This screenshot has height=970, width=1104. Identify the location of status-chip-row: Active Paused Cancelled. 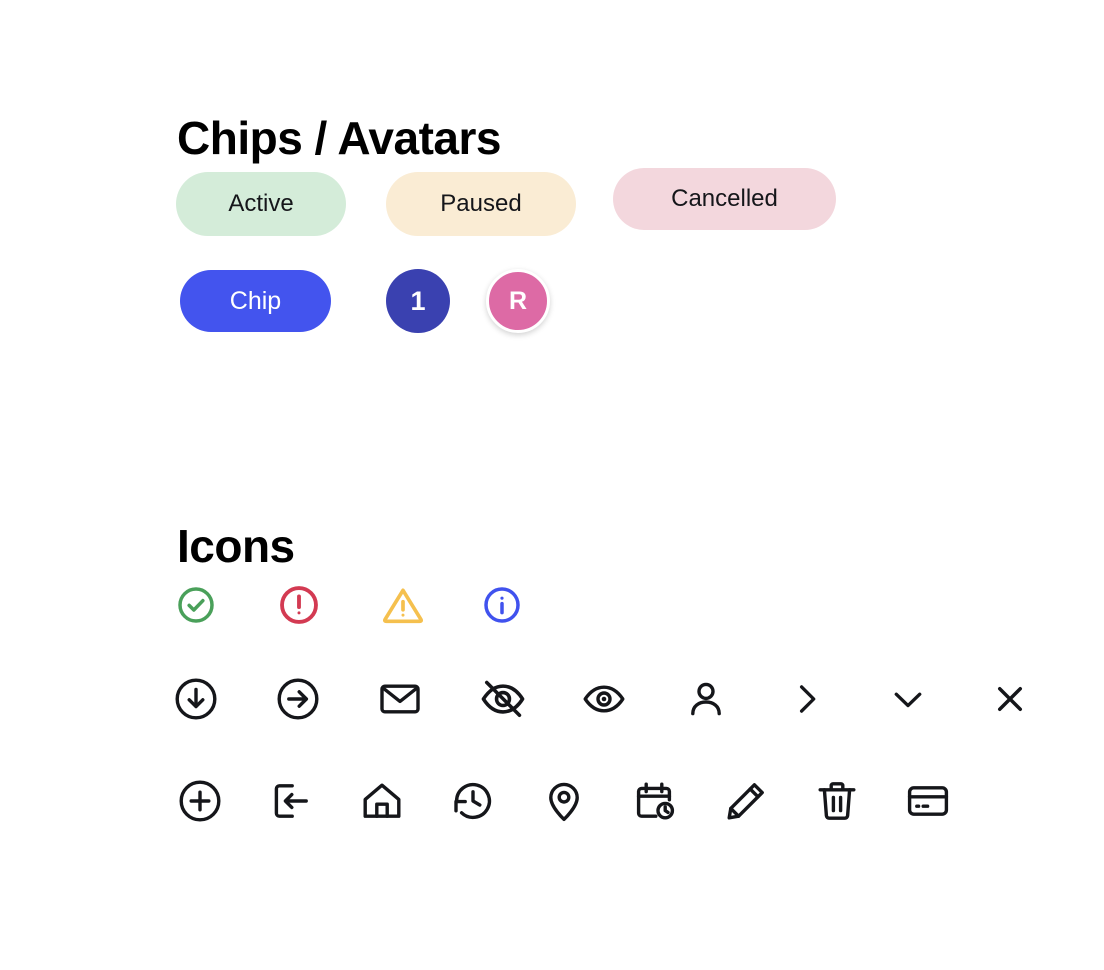
(506, 203).